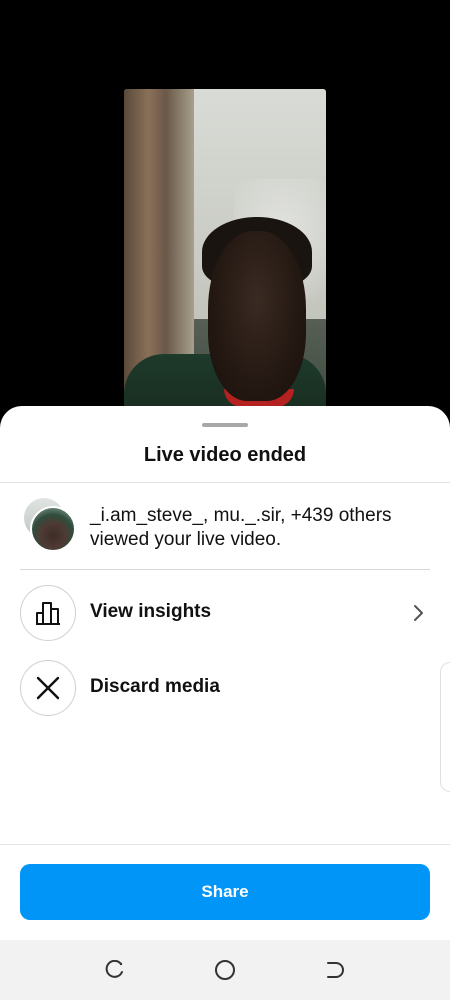 The width and height of the screenshot is (450, 1000). I want to click on share-button: Share, so click(225, 892).